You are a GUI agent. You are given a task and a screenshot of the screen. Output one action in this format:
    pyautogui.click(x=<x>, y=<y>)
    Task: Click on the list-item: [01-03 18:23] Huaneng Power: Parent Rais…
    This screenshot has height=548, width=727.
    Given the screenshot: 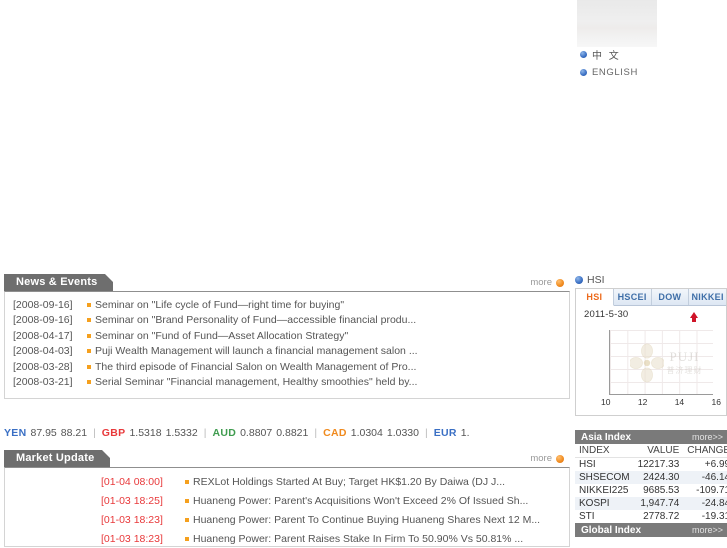 What is the action you would take?
    pyautogui.click(x=287, y=538)
    